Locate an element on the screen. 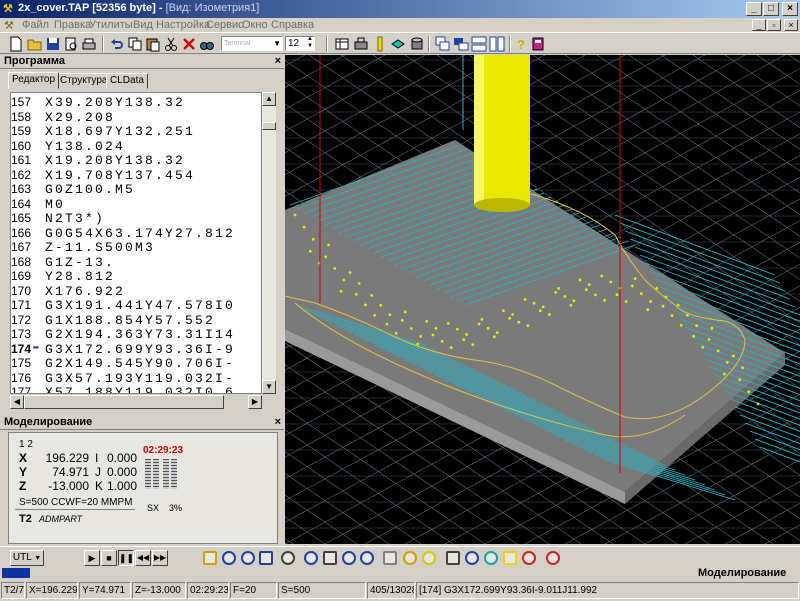 This screenshot has width=800, height=601. status-position: 405/13028 is located at coordinates (391, 590).